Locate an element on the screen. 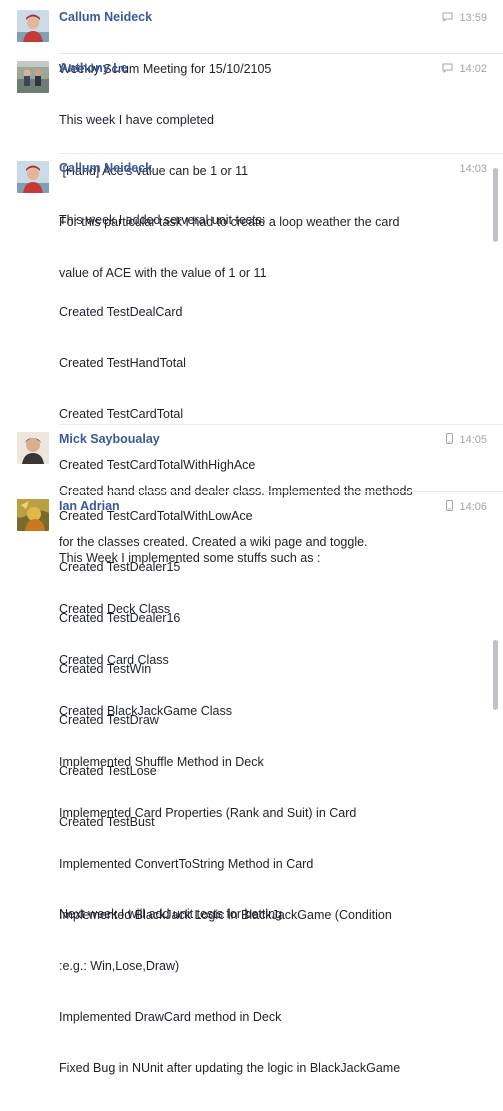 This screenshot has width=503, height=1111. timestamp: 14:06 is located at coordinates (452, 507).